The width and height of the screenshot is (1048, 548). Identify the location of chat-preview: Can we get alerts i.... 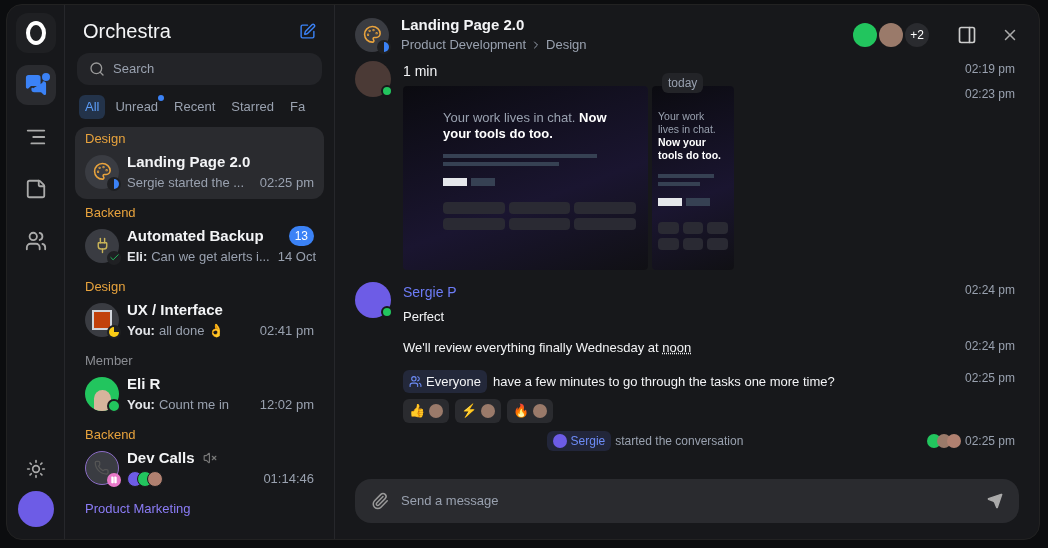
(210, 257).